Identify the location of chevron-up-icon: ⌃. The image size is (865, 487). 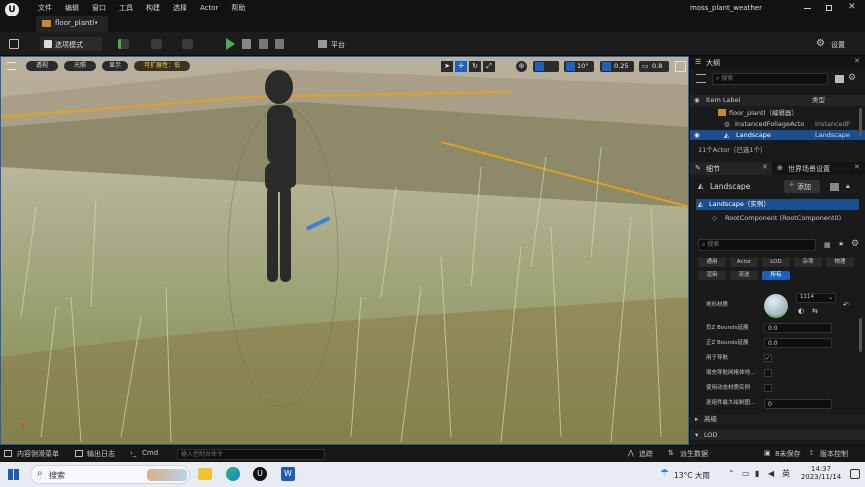
(731, 473).